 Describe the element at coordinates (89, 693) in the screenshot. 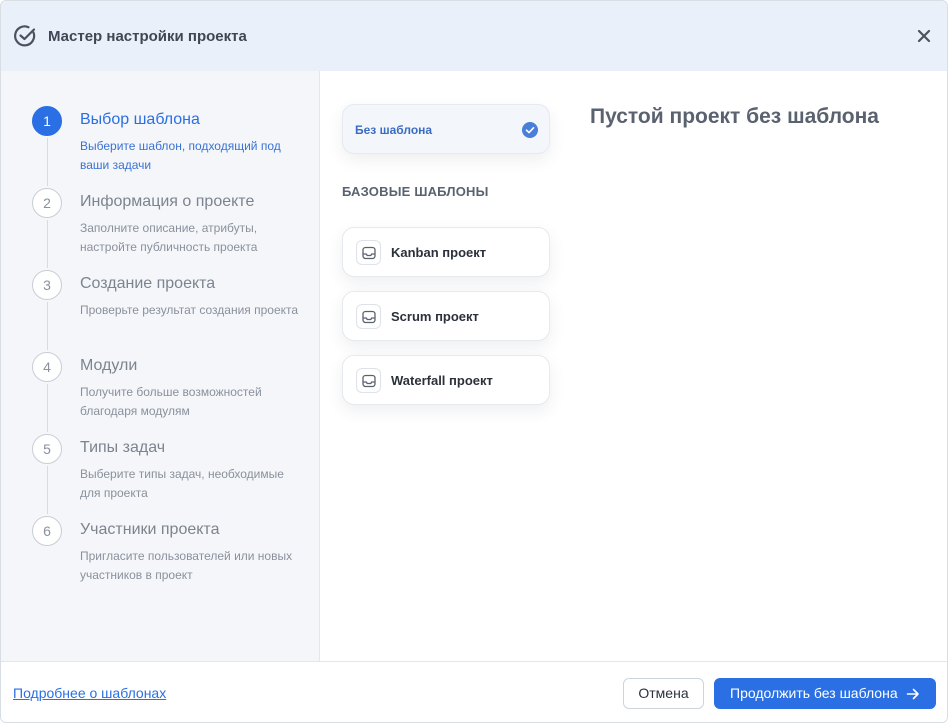

I see `templates-info-link: Подробнее о шаблонах` at that location.